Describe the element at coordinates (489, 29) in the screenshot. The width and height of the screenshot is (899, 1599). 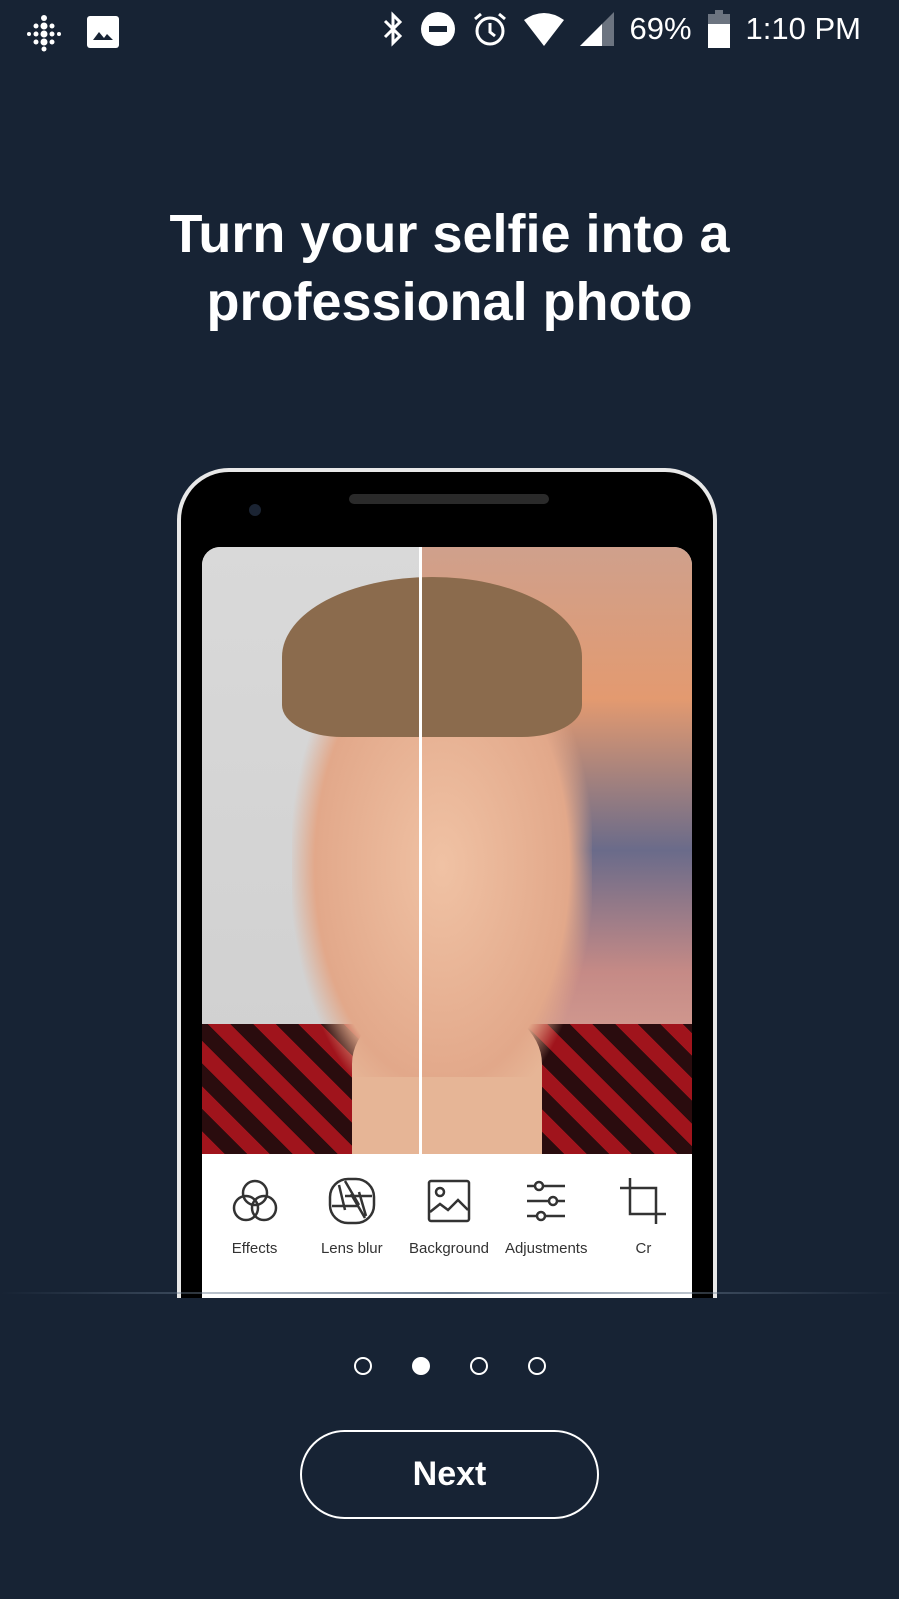
I see `alarm-icon` at that location.